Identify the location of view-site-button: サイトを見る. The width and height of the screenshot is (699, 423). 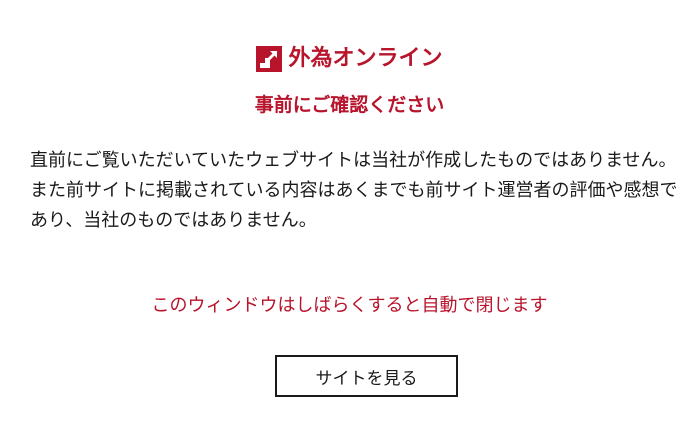
(366, 376).